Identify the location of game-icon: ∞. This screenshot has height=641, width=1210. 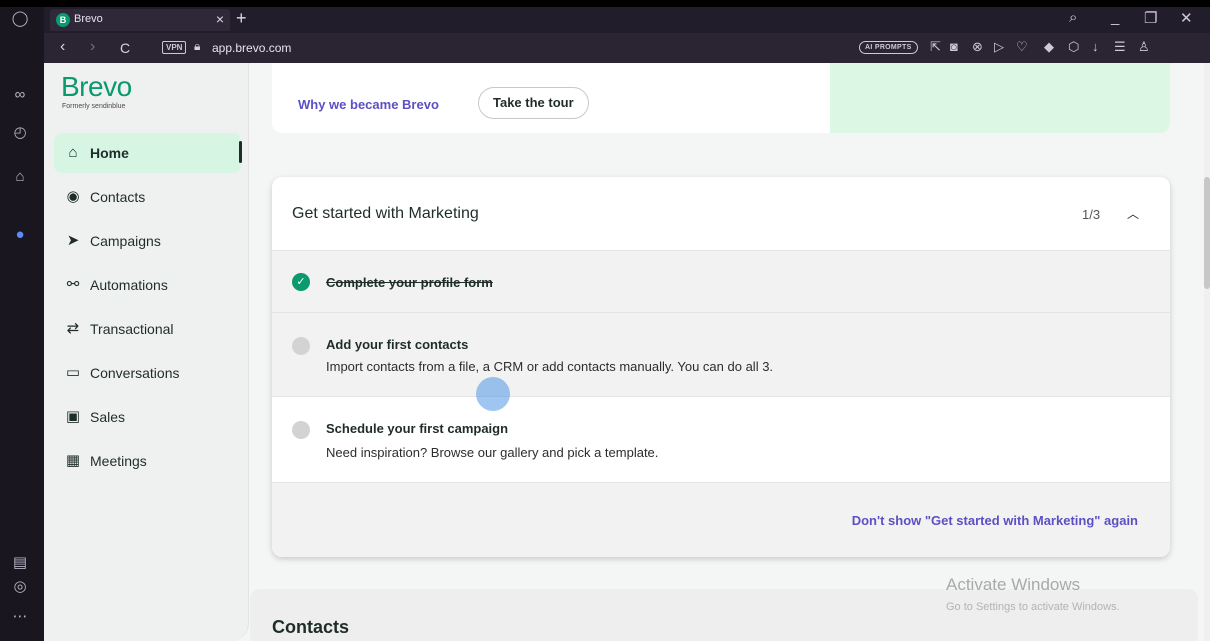
(20, 95).